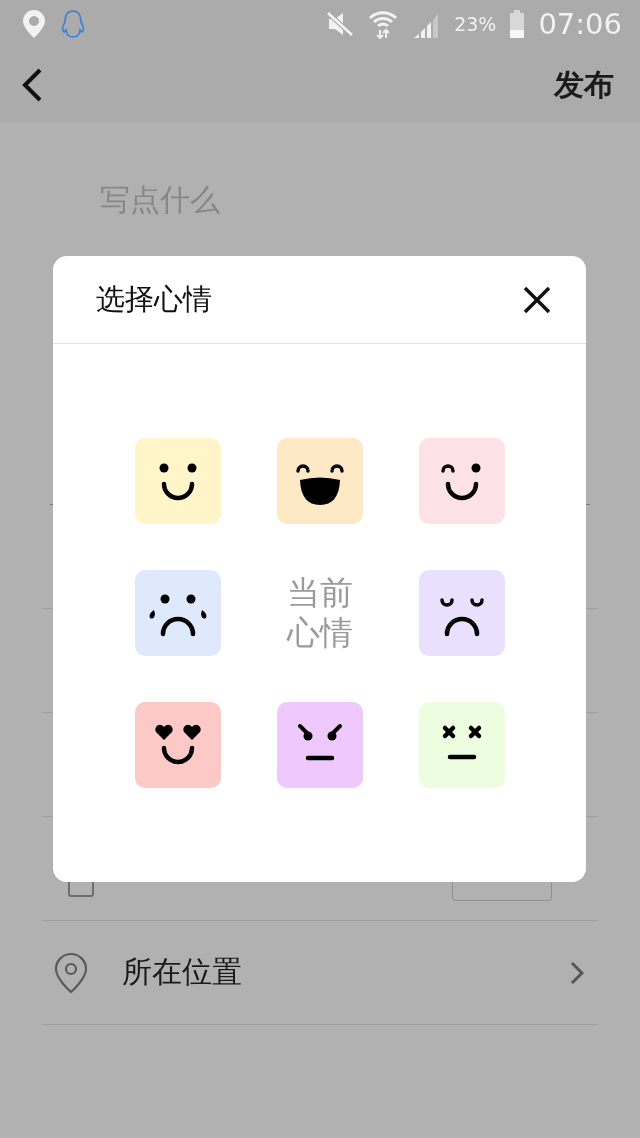  I want to click on battery-percentage: 23%, so click(475, 24).